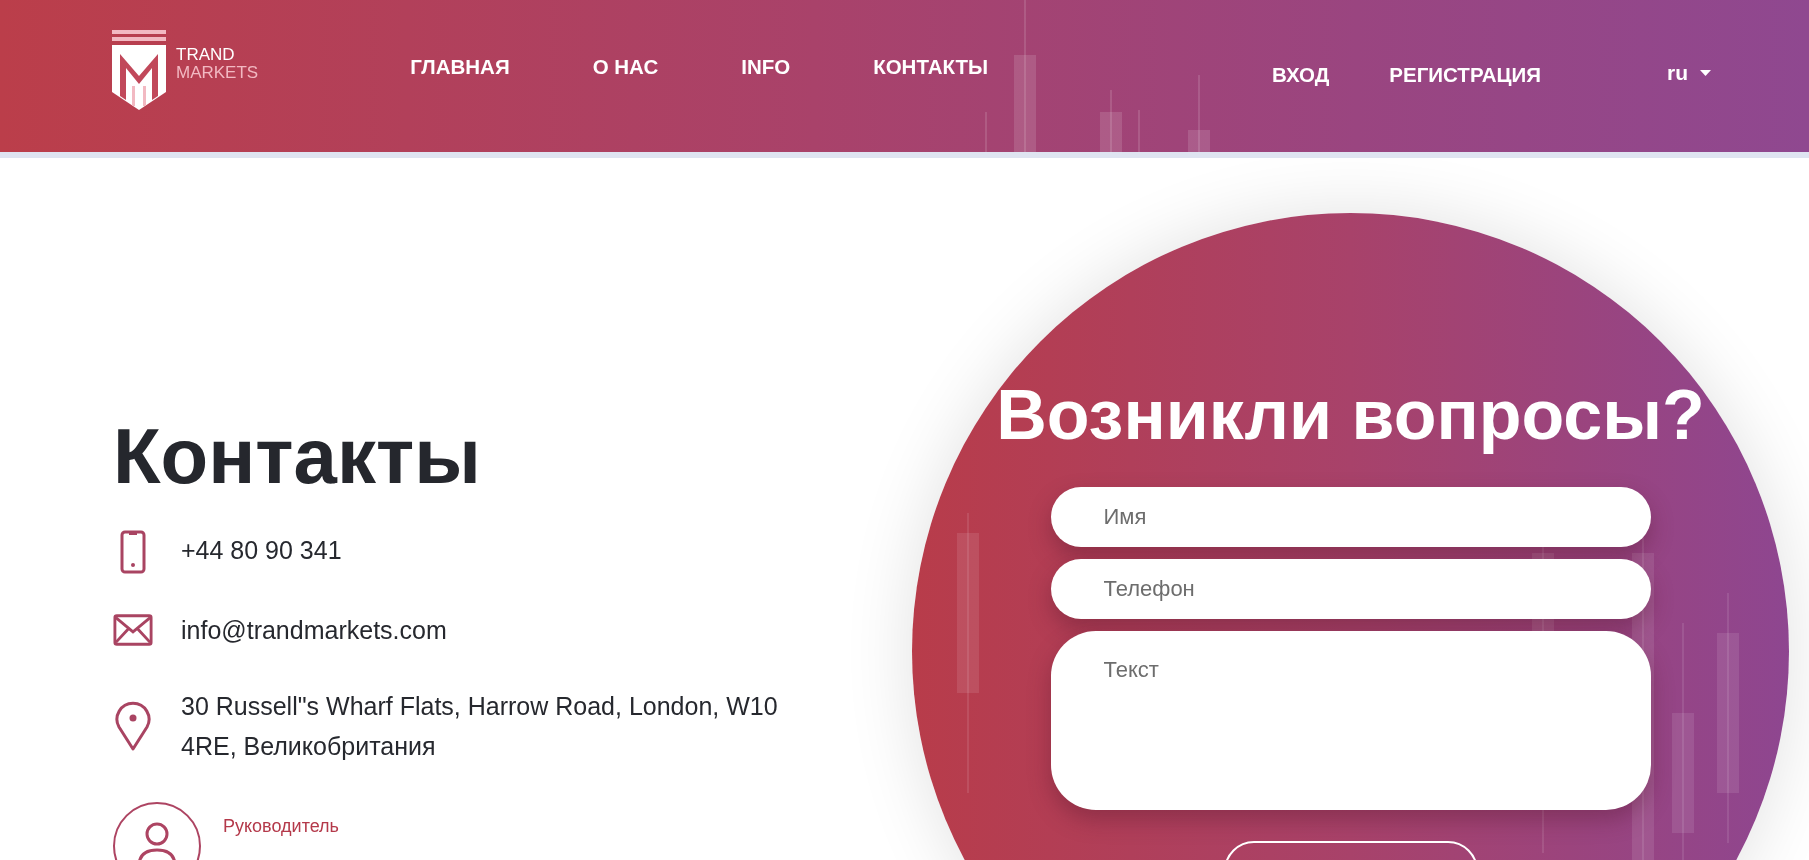  What do you see at coordinates (217, 73) in the screenshot?
I see `logo-text: MARKETS` at bounding box center [217, 73].